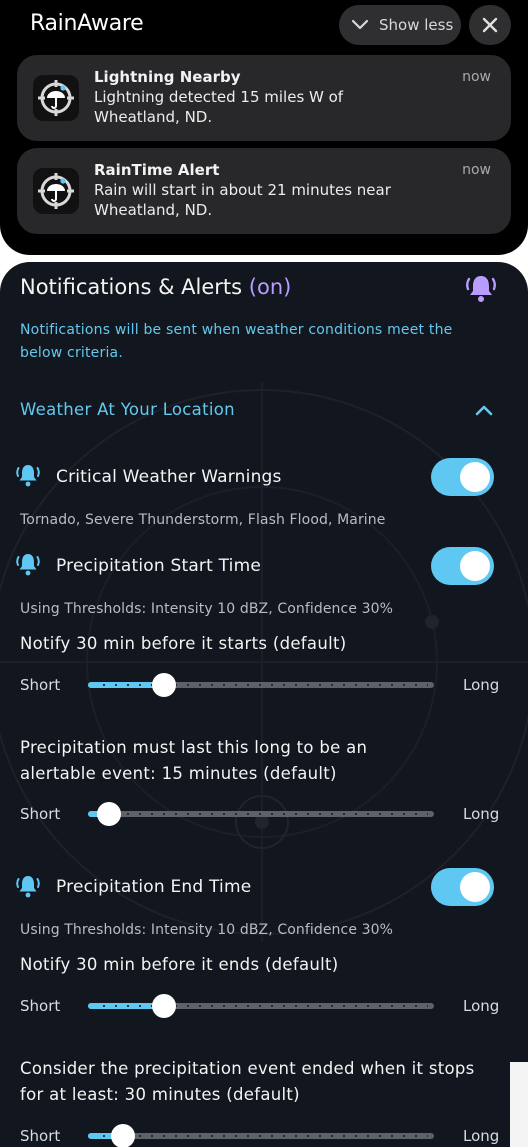 The image size is (528, 1147). Describe the element at coordinates (154, 887) in the screenshot. I see `precip-end-label: Precipitation End Time` at that location.